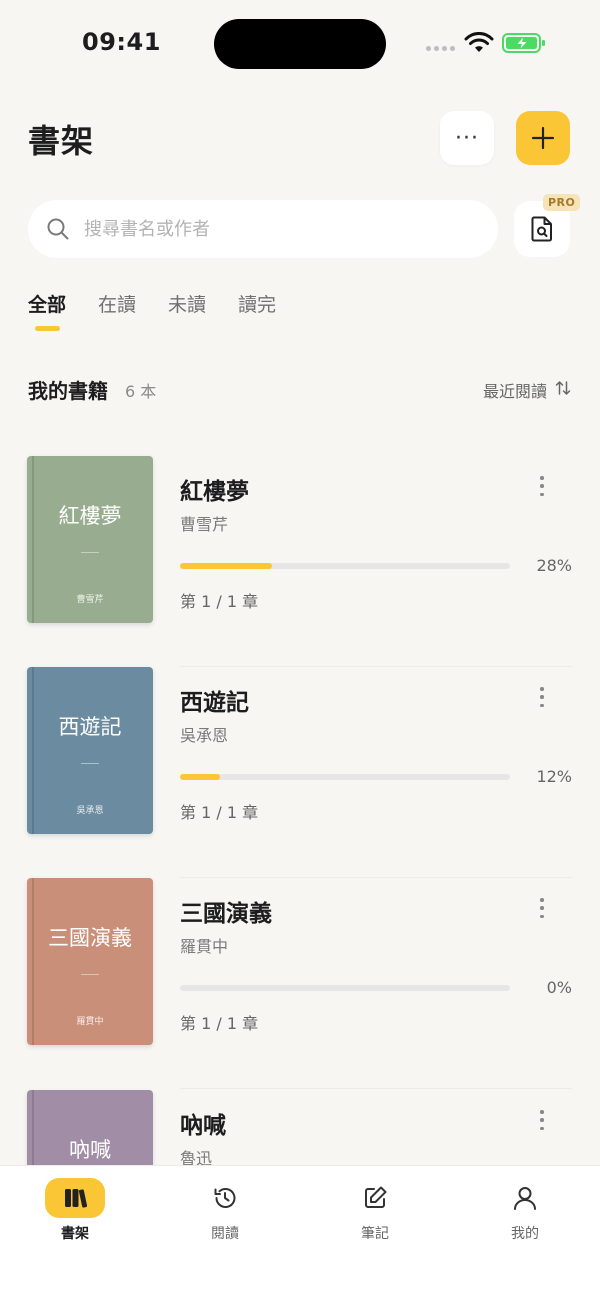 Image resolution: width=600 pixels, height=1304 pixels. What do you see at coordinates (541, 229) in the screenshot?
I see `document-search-icon` at bounding box center [541, 229].